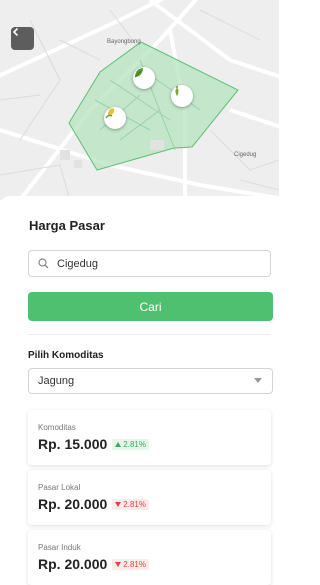 The image size is (320, 585). What do you see at coordinates (150, 306) in the screenshot?
I see `search-button: Cari` at bounding box center [150, 306].